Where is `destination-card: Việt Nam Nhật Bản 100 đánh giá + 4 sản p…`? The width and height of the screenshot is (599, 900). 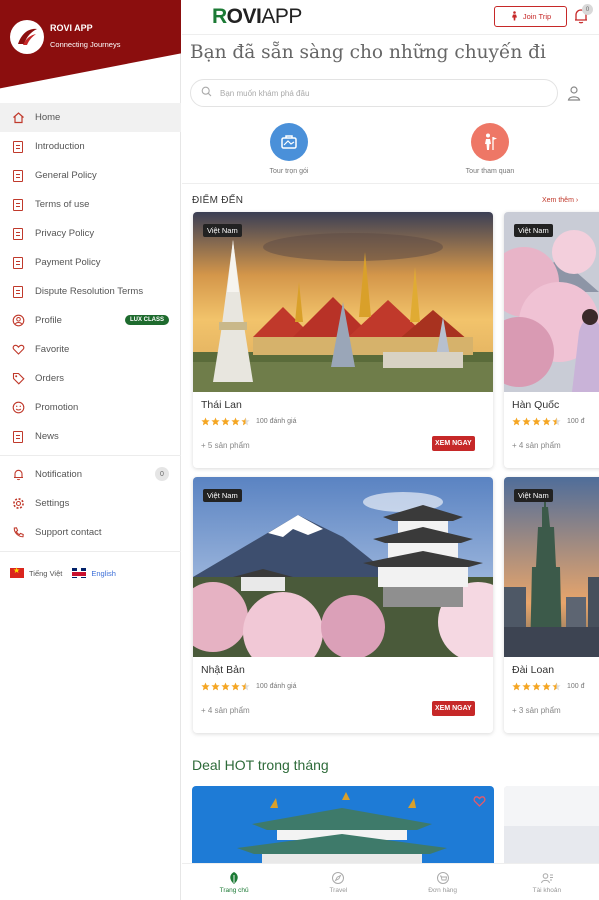
destination-card: Việt Nam Nhật Bản 100 đánh giá + 4 sản p… is located at coordinates (343, 605).